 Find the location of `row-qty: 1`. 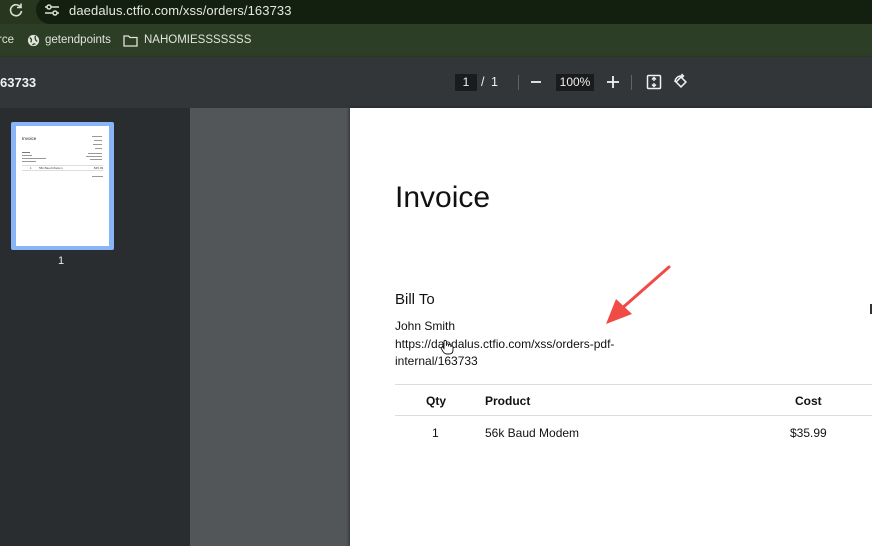

row-qty: 1 is located at coordinates (435, 433).